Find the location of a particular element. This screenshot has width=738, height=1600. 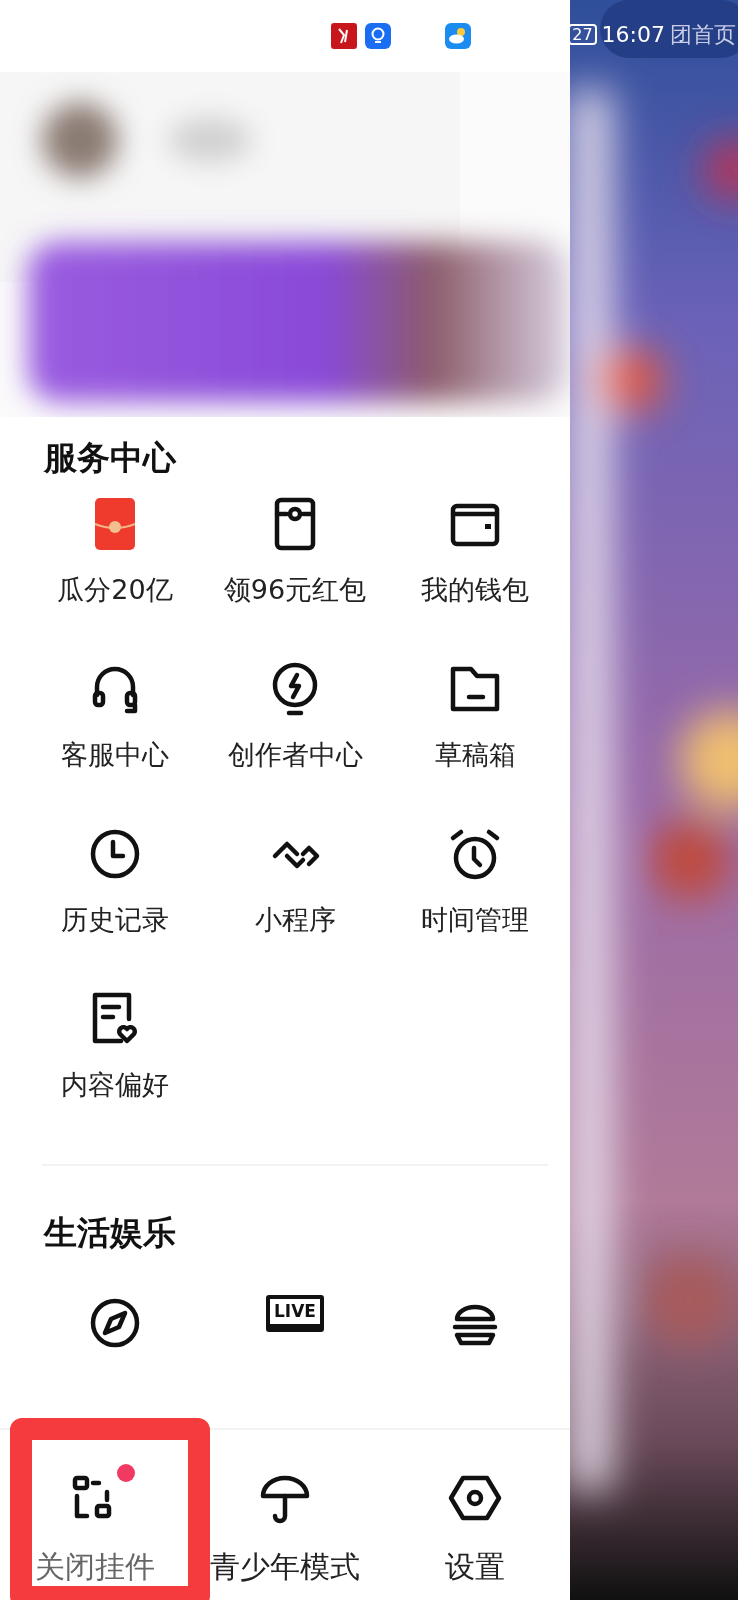

bar-button: 设置 is located at coordinates (475, 1515).